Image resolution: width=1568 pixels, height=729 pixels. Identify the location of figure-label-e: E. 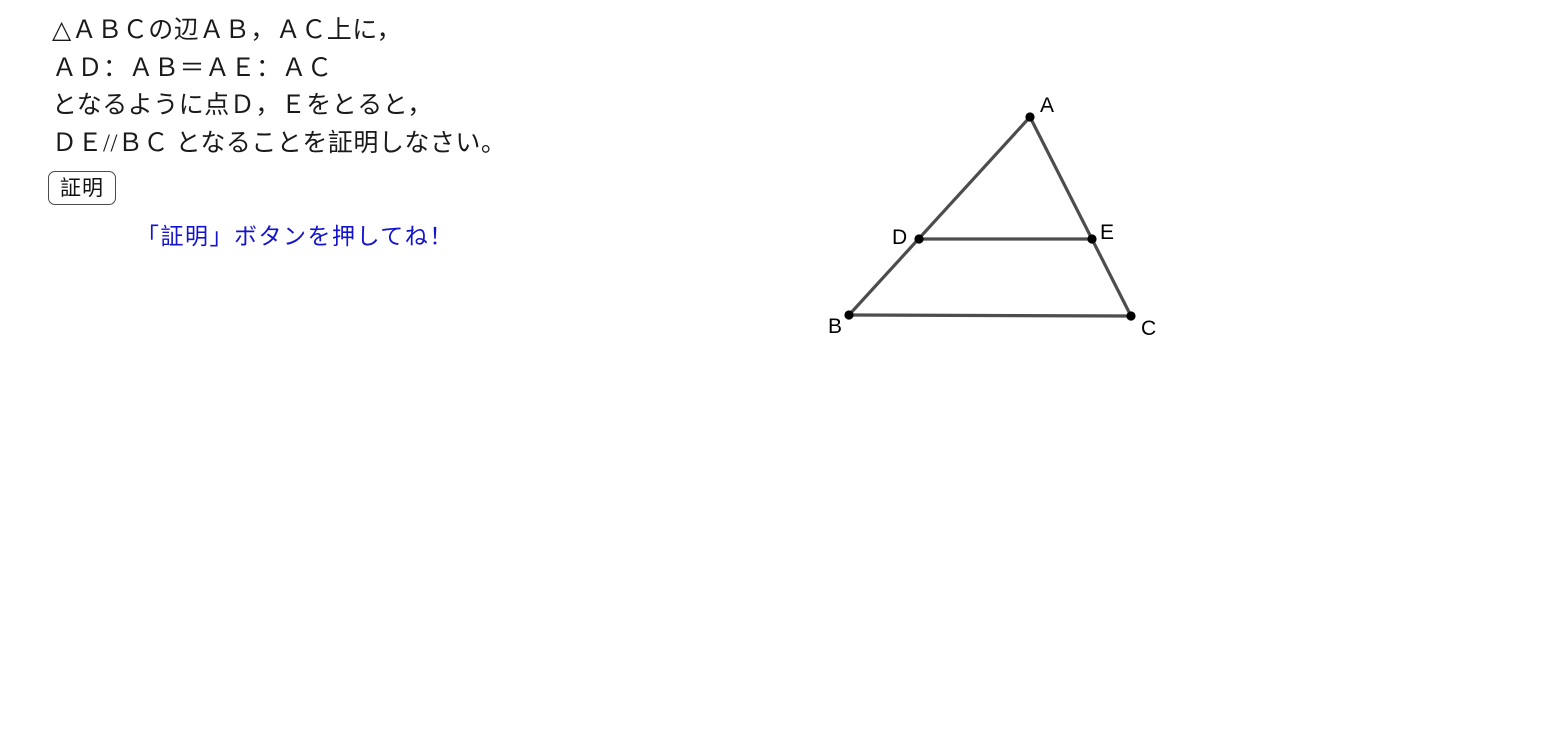
(1107, 232).